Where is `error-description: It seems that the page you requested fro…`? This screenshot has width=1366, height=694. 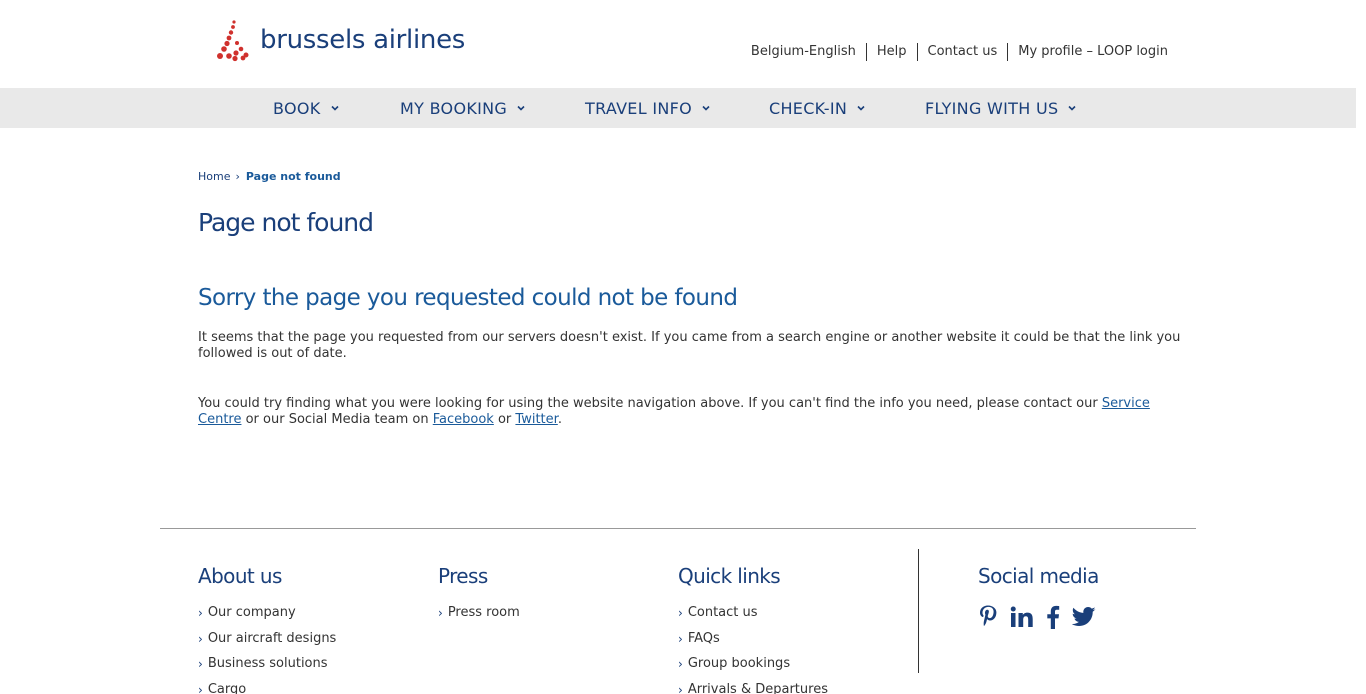
error-description: It seems that the page you requested fro… is located at coordinates (689, 345).